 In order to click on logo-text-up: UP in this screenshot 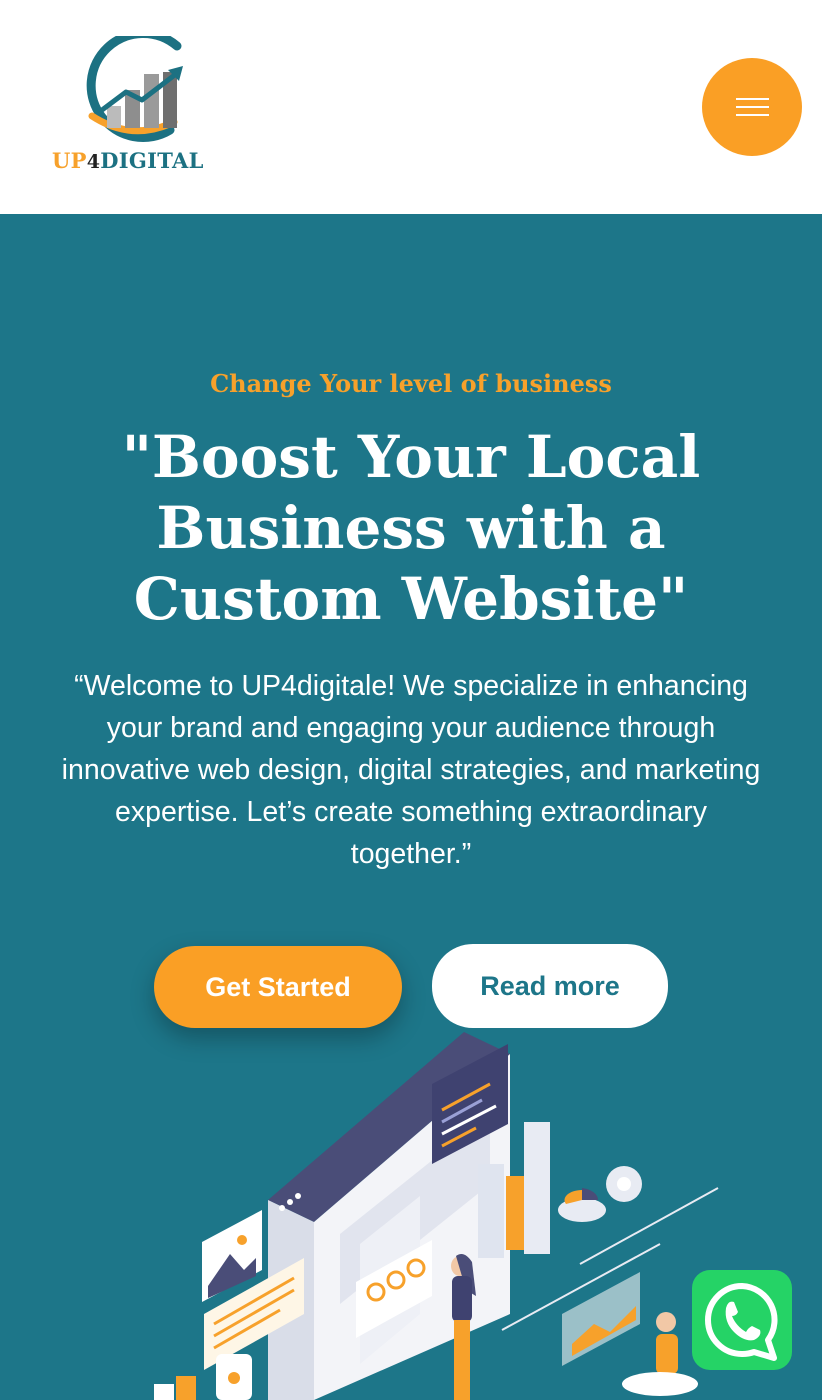, I will do `click(69, 160)`.